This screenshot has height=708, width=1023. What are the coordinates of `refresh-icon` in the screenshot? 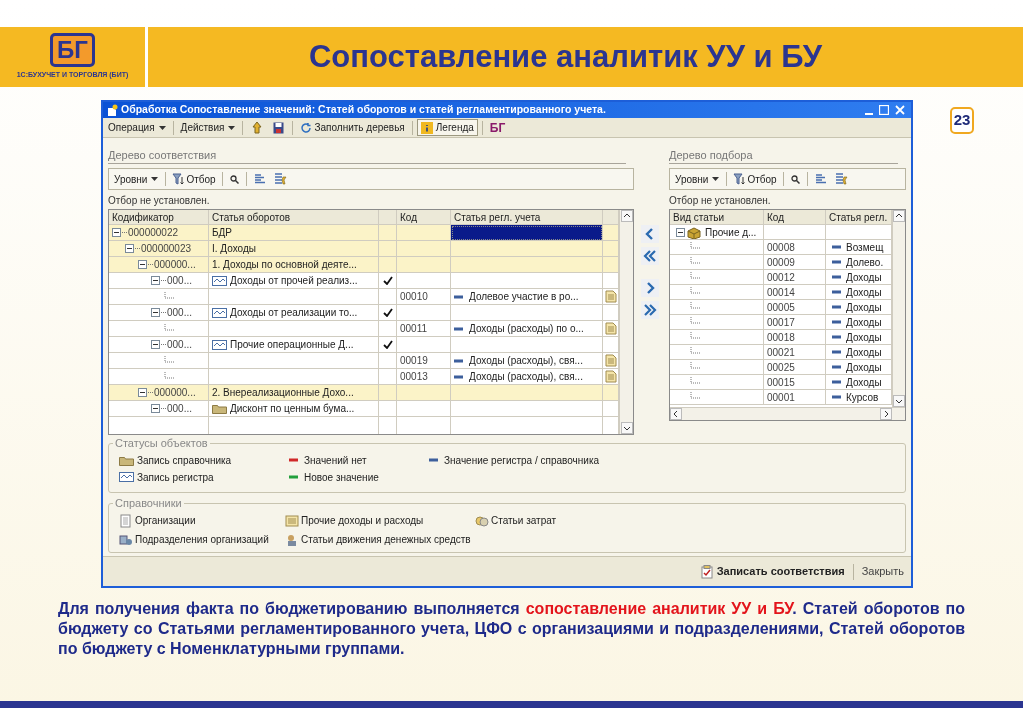 It's located at (306, 127).